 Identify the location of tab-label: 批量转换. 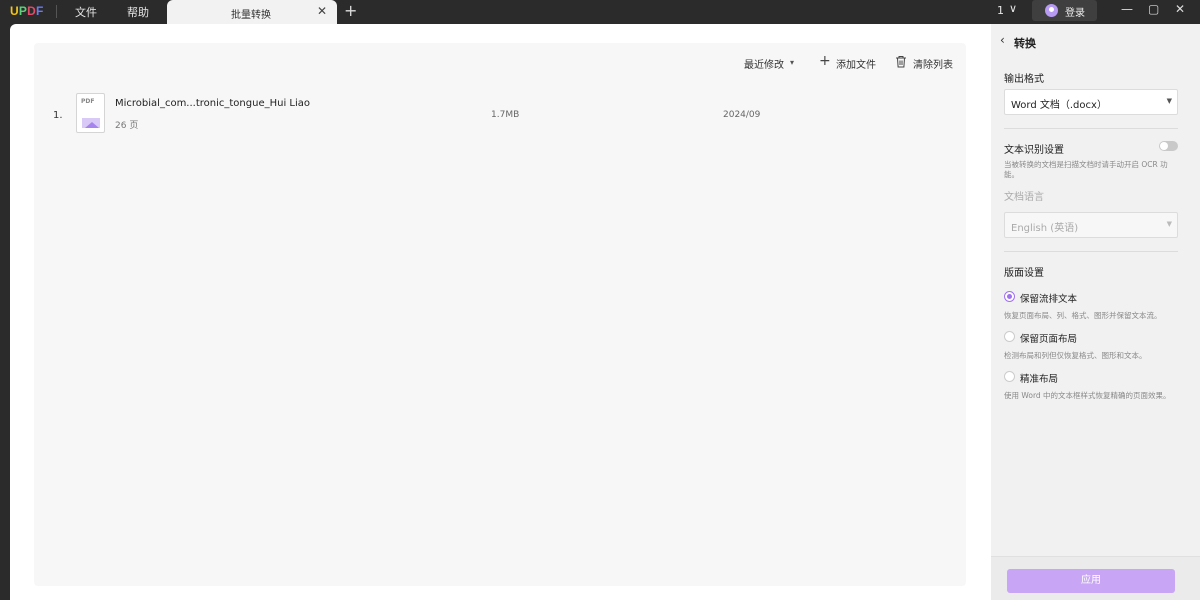
(251, 15).